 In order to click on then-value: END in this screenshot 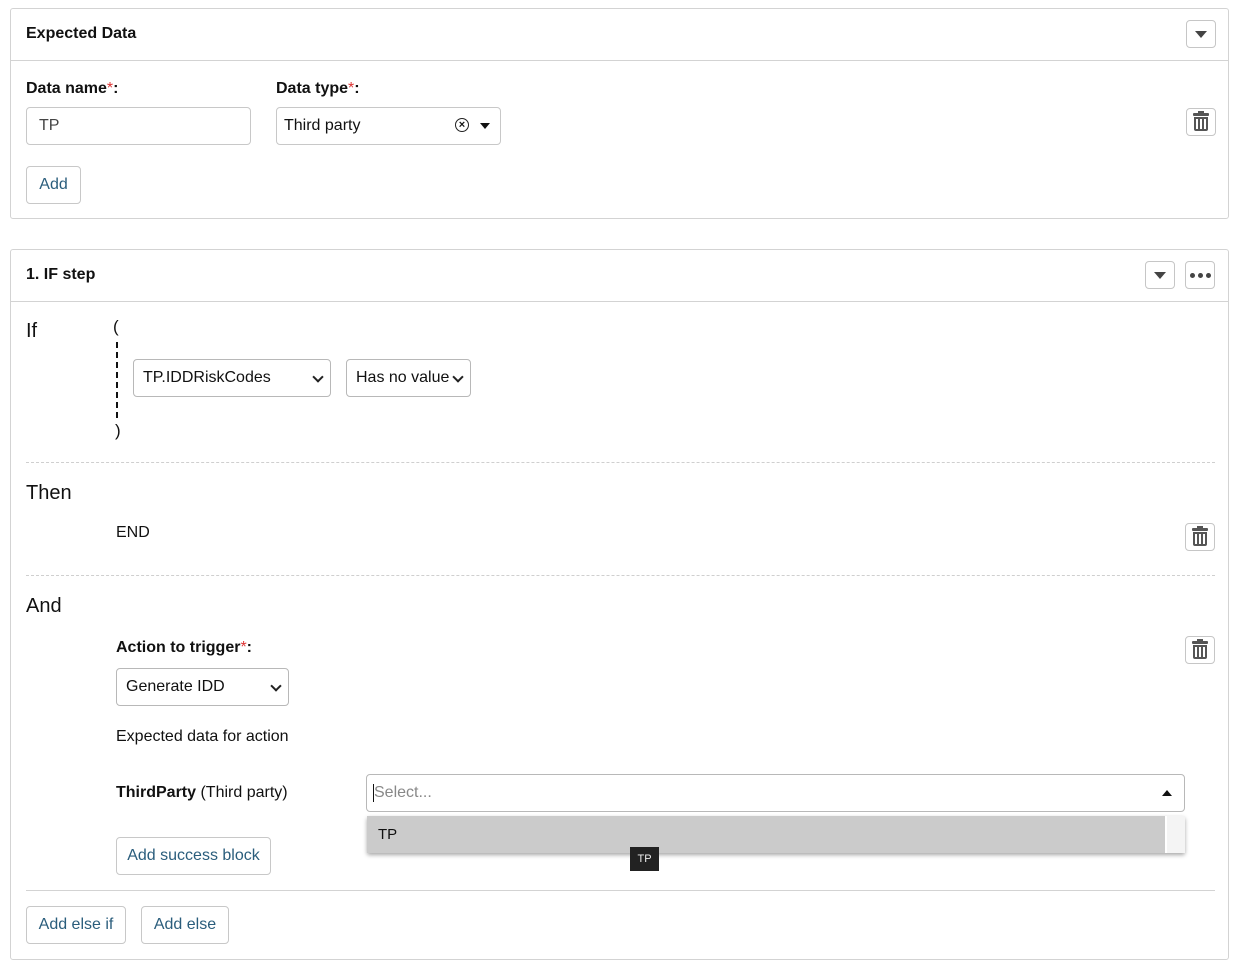, I will do `click(133, 532)`.